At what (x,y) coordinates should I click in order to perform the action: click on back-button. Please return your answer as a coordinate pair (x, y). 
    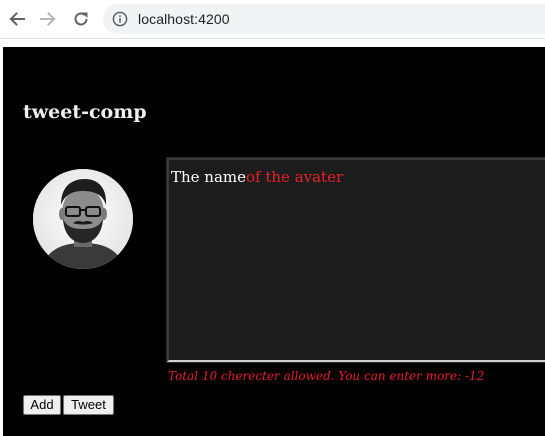
    Looking at the image, I should click on (17, 19).